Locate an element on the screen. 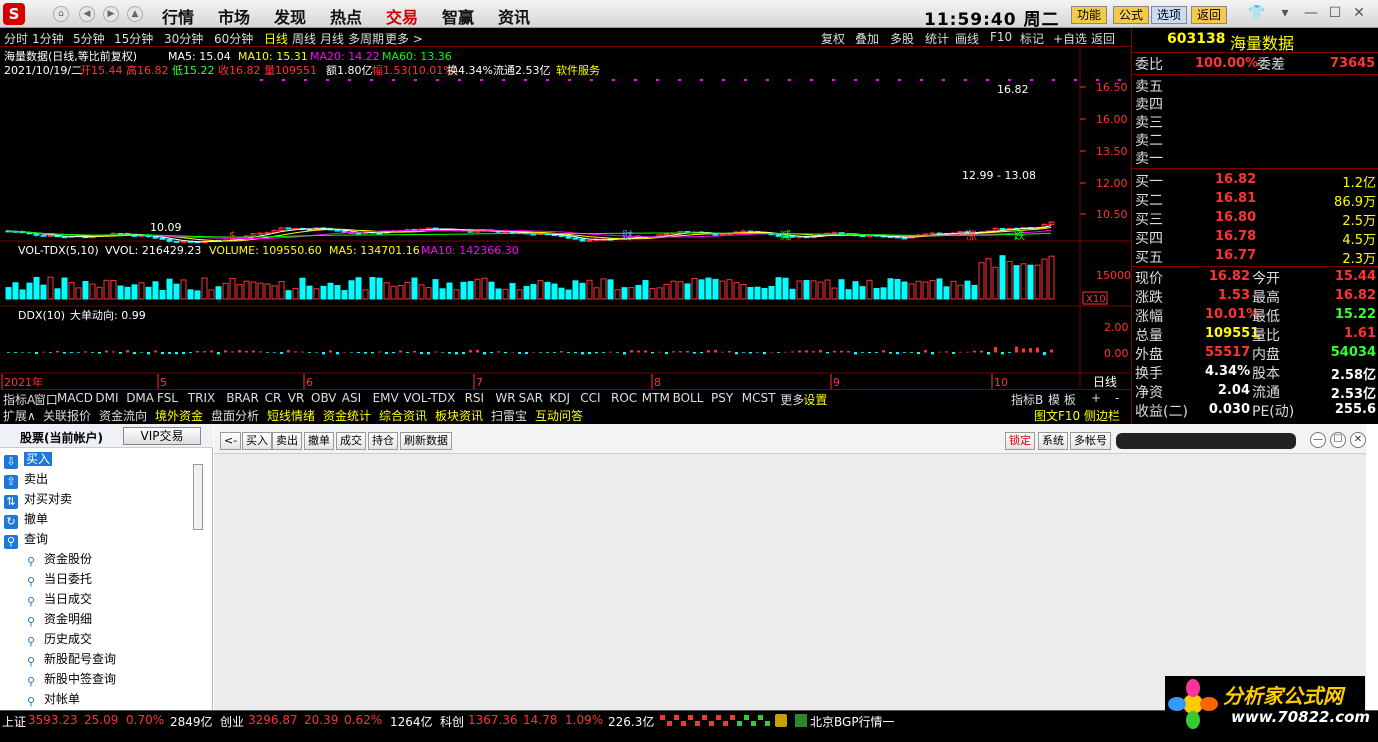  return-button: 返回 is located at coordinates (1209, 15).